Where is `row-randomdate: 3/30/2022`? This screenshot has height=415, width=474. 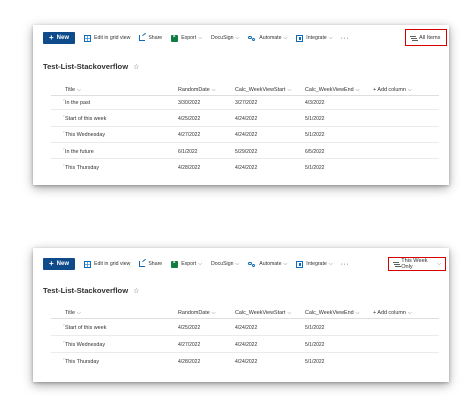 row-randomdate: 3/30/2022 is located at coordinates (189, 103).